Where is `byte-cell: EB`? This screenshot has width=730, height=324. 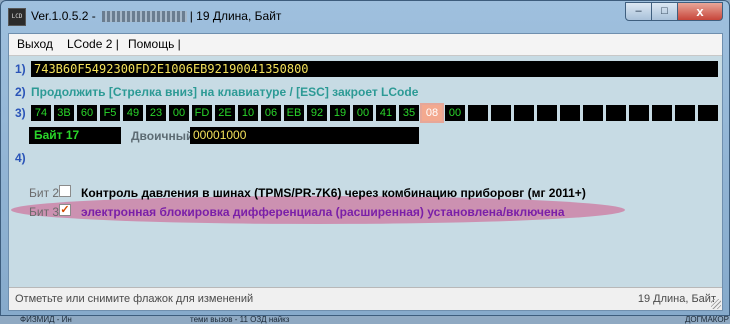 byte-cell: EB is located at coordinates (294, 113).